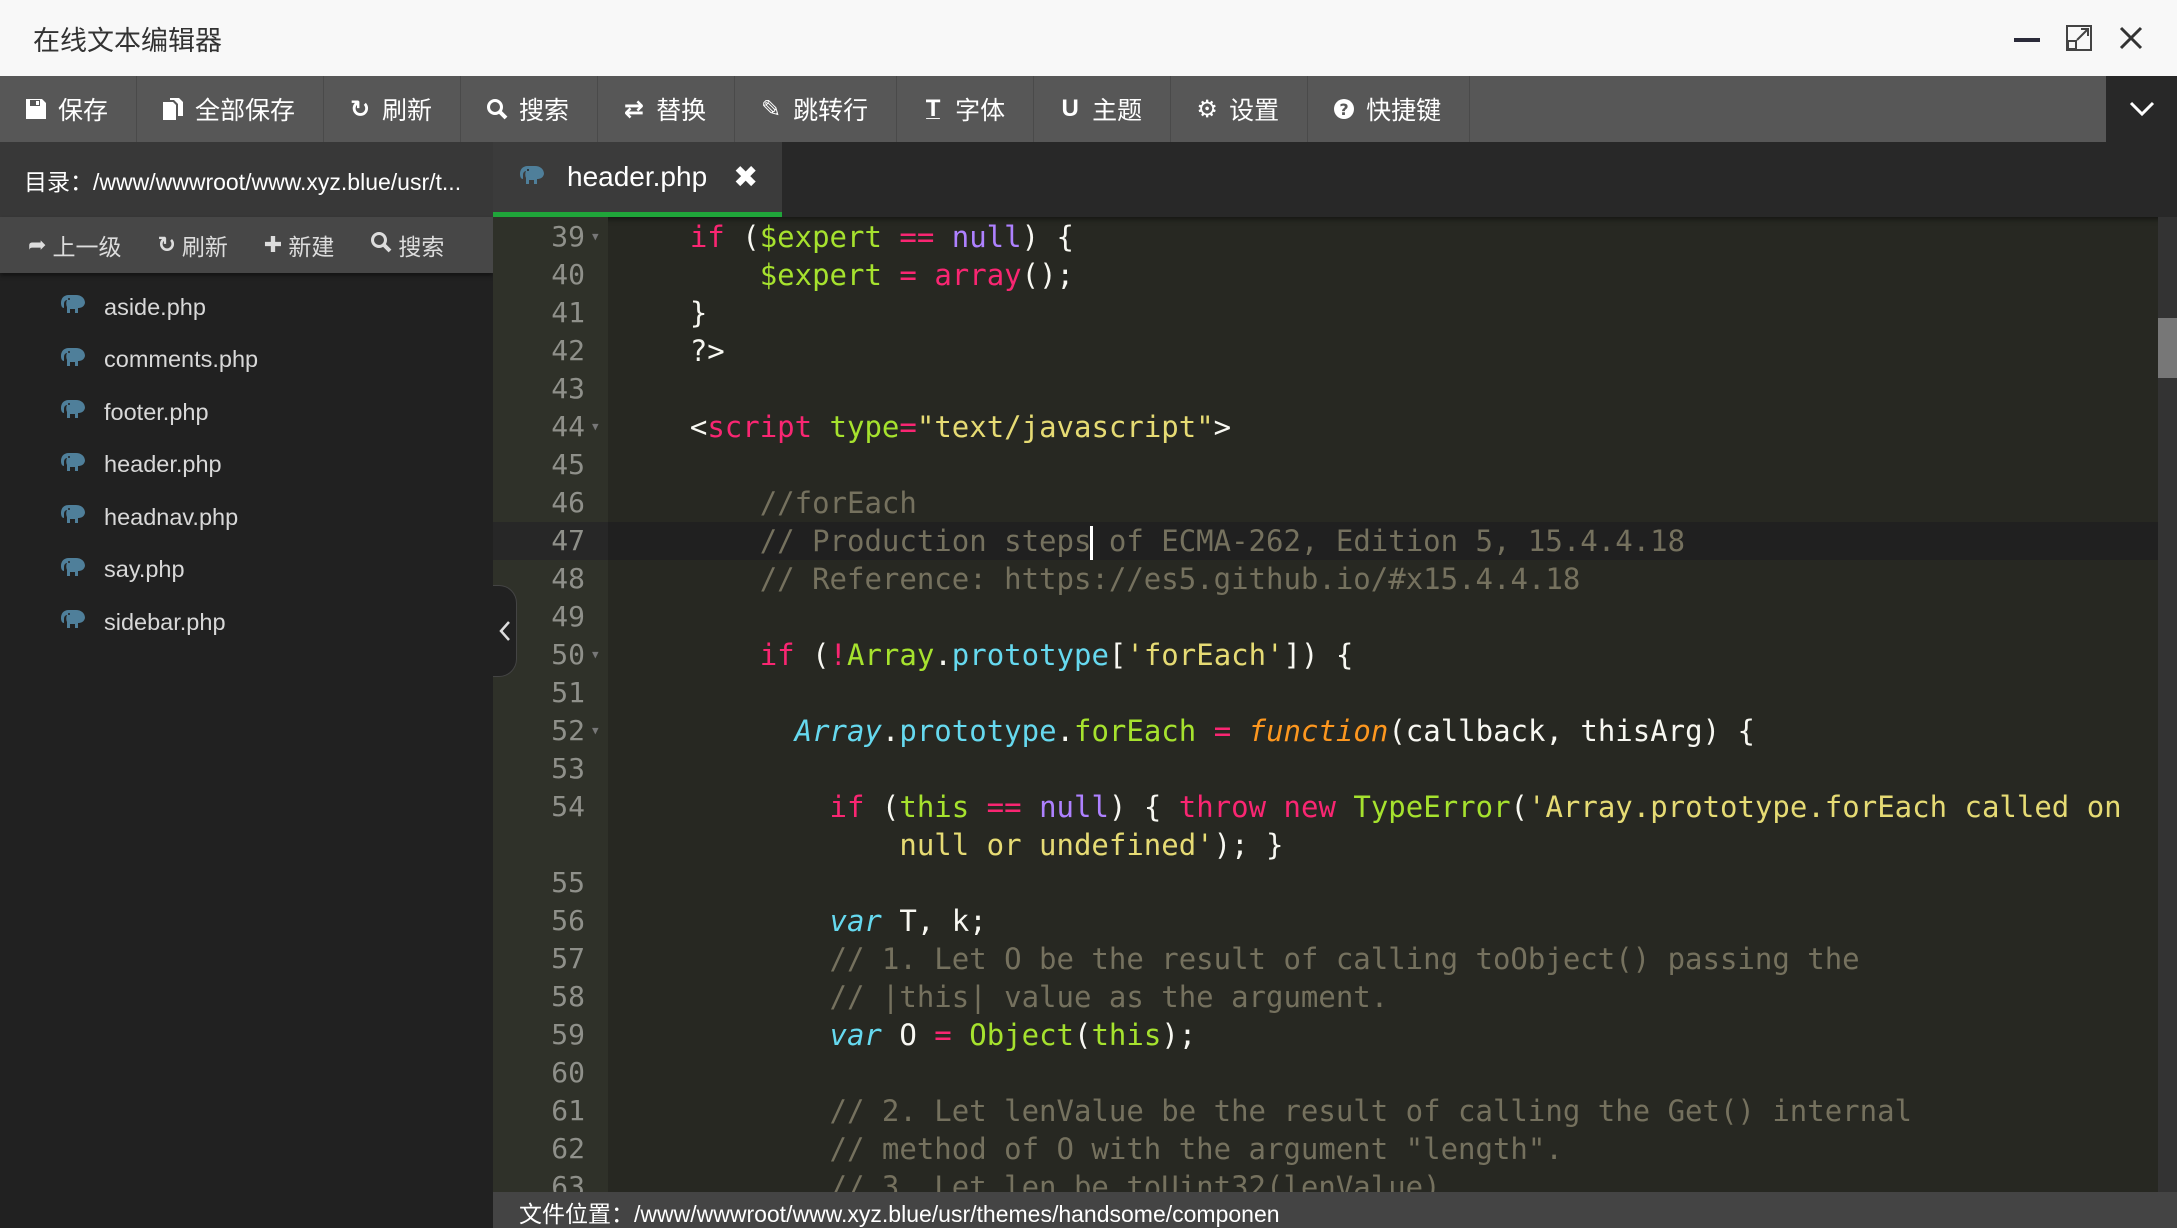 The height and width of the screenshot is (1228, 2177). Describe the element at coordinates (83, 111) in the screenshot. I see `save-label: 保存` at that location.